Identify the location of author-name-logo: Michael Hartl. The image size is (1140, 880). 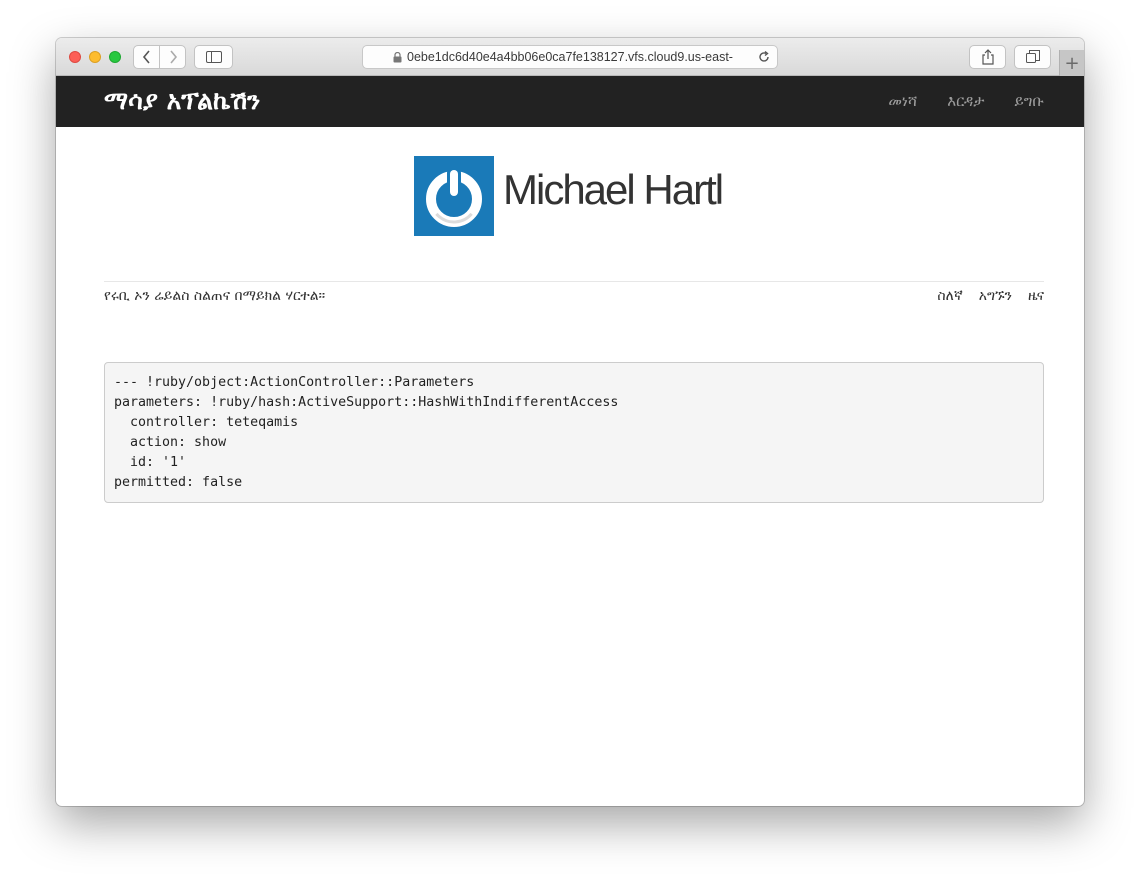
(613, 189).